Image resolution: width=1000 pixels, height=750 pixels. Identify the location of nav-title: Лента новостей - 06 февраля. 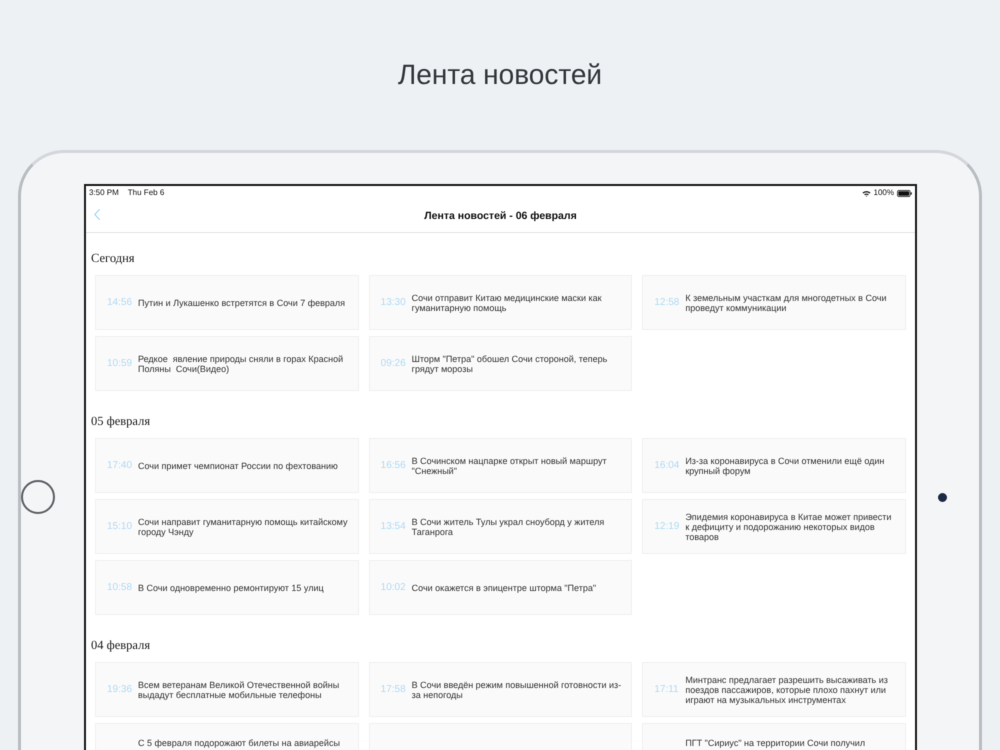
(500, 216).